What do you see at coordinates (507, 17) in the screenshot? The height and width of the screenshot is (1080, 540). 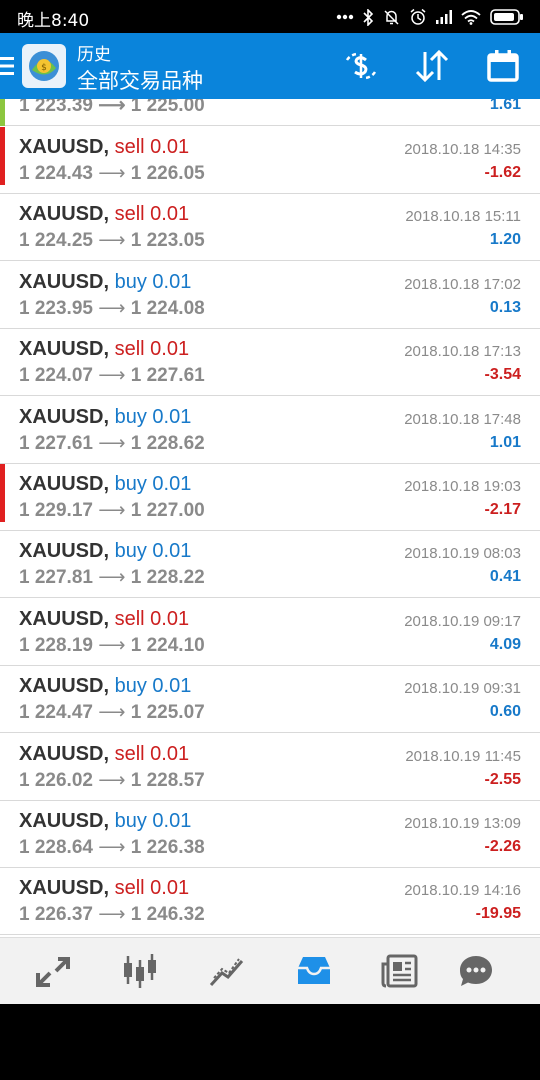 I see `battery-icon` at bounding box center [507, 17].